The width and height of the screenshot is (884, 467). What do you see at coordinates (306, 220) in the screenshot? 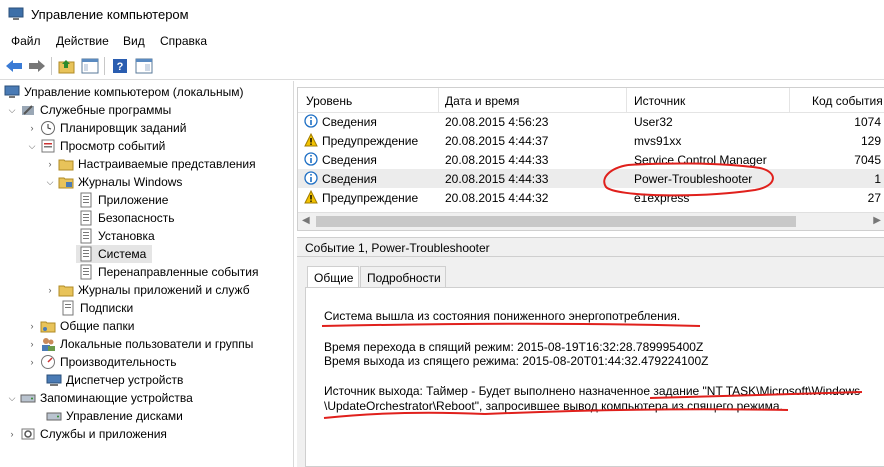
I see `scroll-left-icon: ◀` at bounding box center [306, 220].